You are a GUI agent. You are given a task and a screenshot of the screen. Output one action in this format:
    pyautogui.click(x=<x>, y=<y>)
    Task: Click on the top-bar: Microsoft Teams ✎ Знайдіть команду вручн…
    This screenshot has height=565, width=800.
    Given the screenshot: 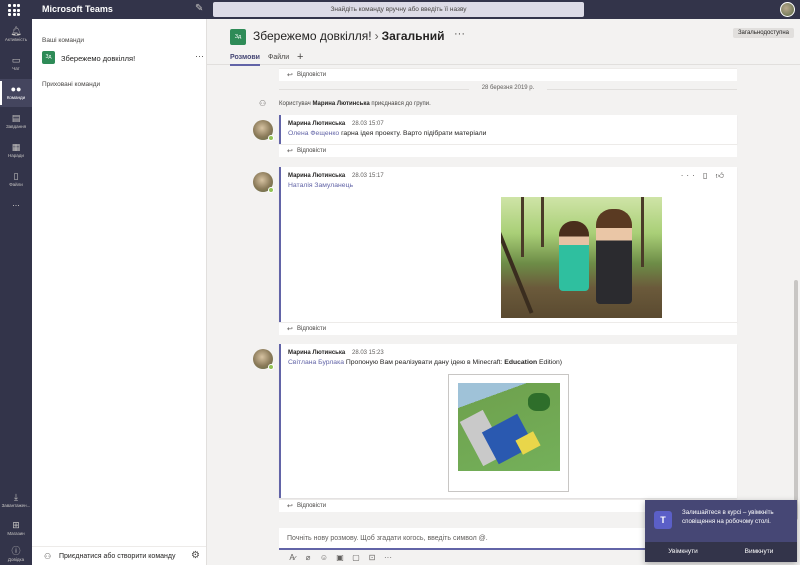 What is the action you would take?
    pyautogui.click(x=400, y=9)
    